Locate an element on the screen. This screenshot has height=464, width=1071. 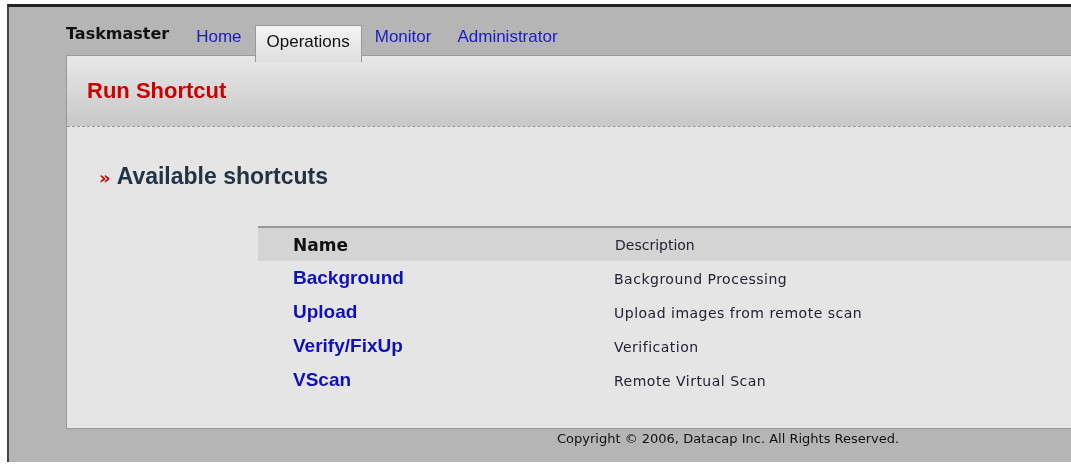
table-cell: Upload images from remote scan is located at coordinates (738, 312).